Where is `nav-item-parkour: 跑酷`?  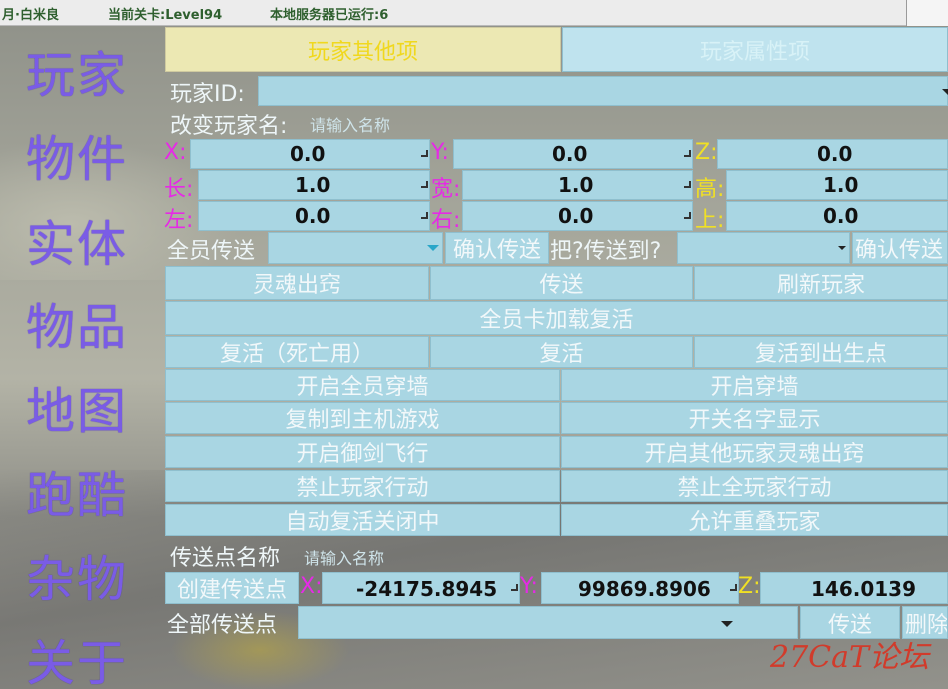 nav-item-parkour: 跑酷 is located at coordinates (77, 491).